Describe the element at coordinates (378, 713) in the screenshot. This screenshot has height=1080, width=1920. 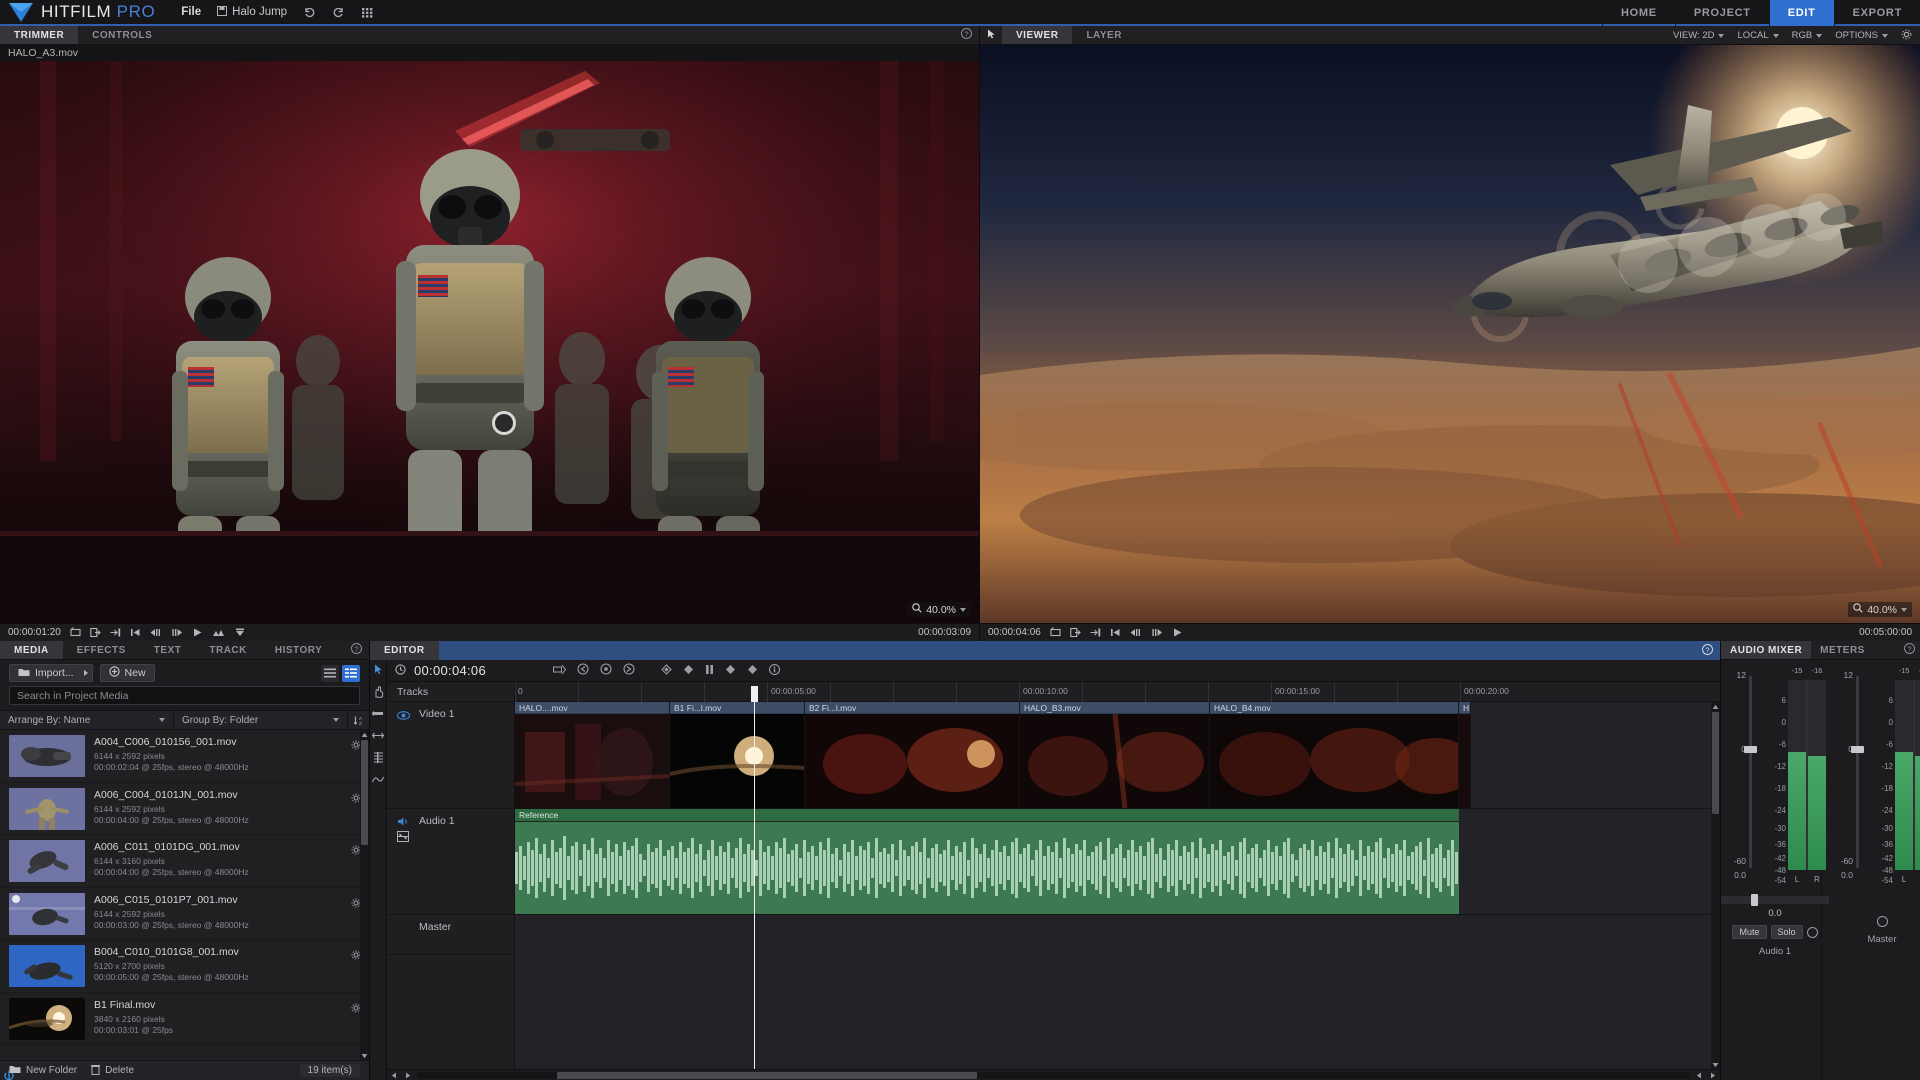
I see `slip-tool-icon` at that location.